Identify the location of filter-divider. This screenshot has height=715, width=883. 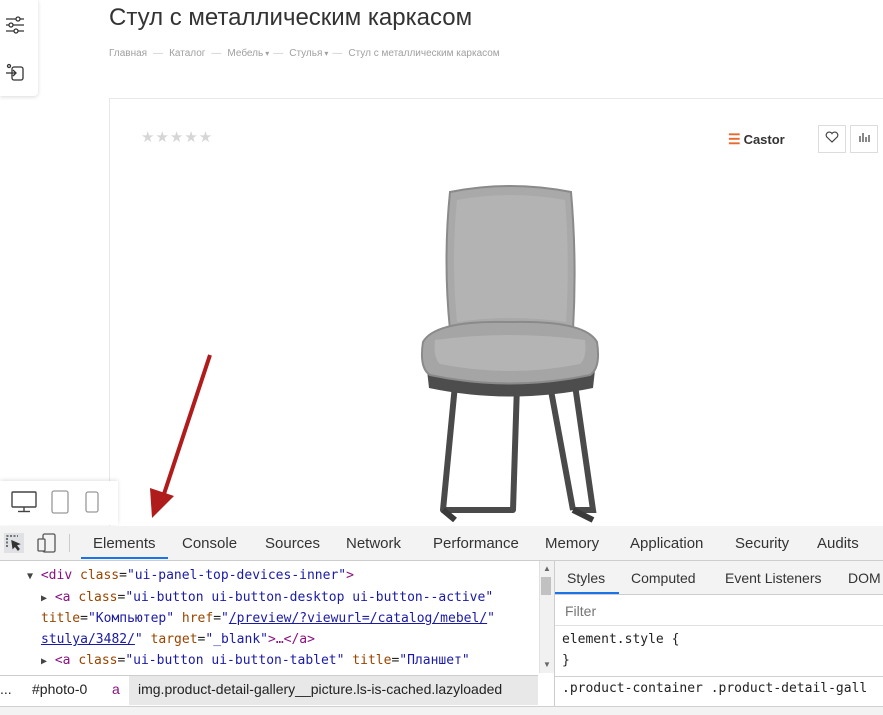
(719, 625).